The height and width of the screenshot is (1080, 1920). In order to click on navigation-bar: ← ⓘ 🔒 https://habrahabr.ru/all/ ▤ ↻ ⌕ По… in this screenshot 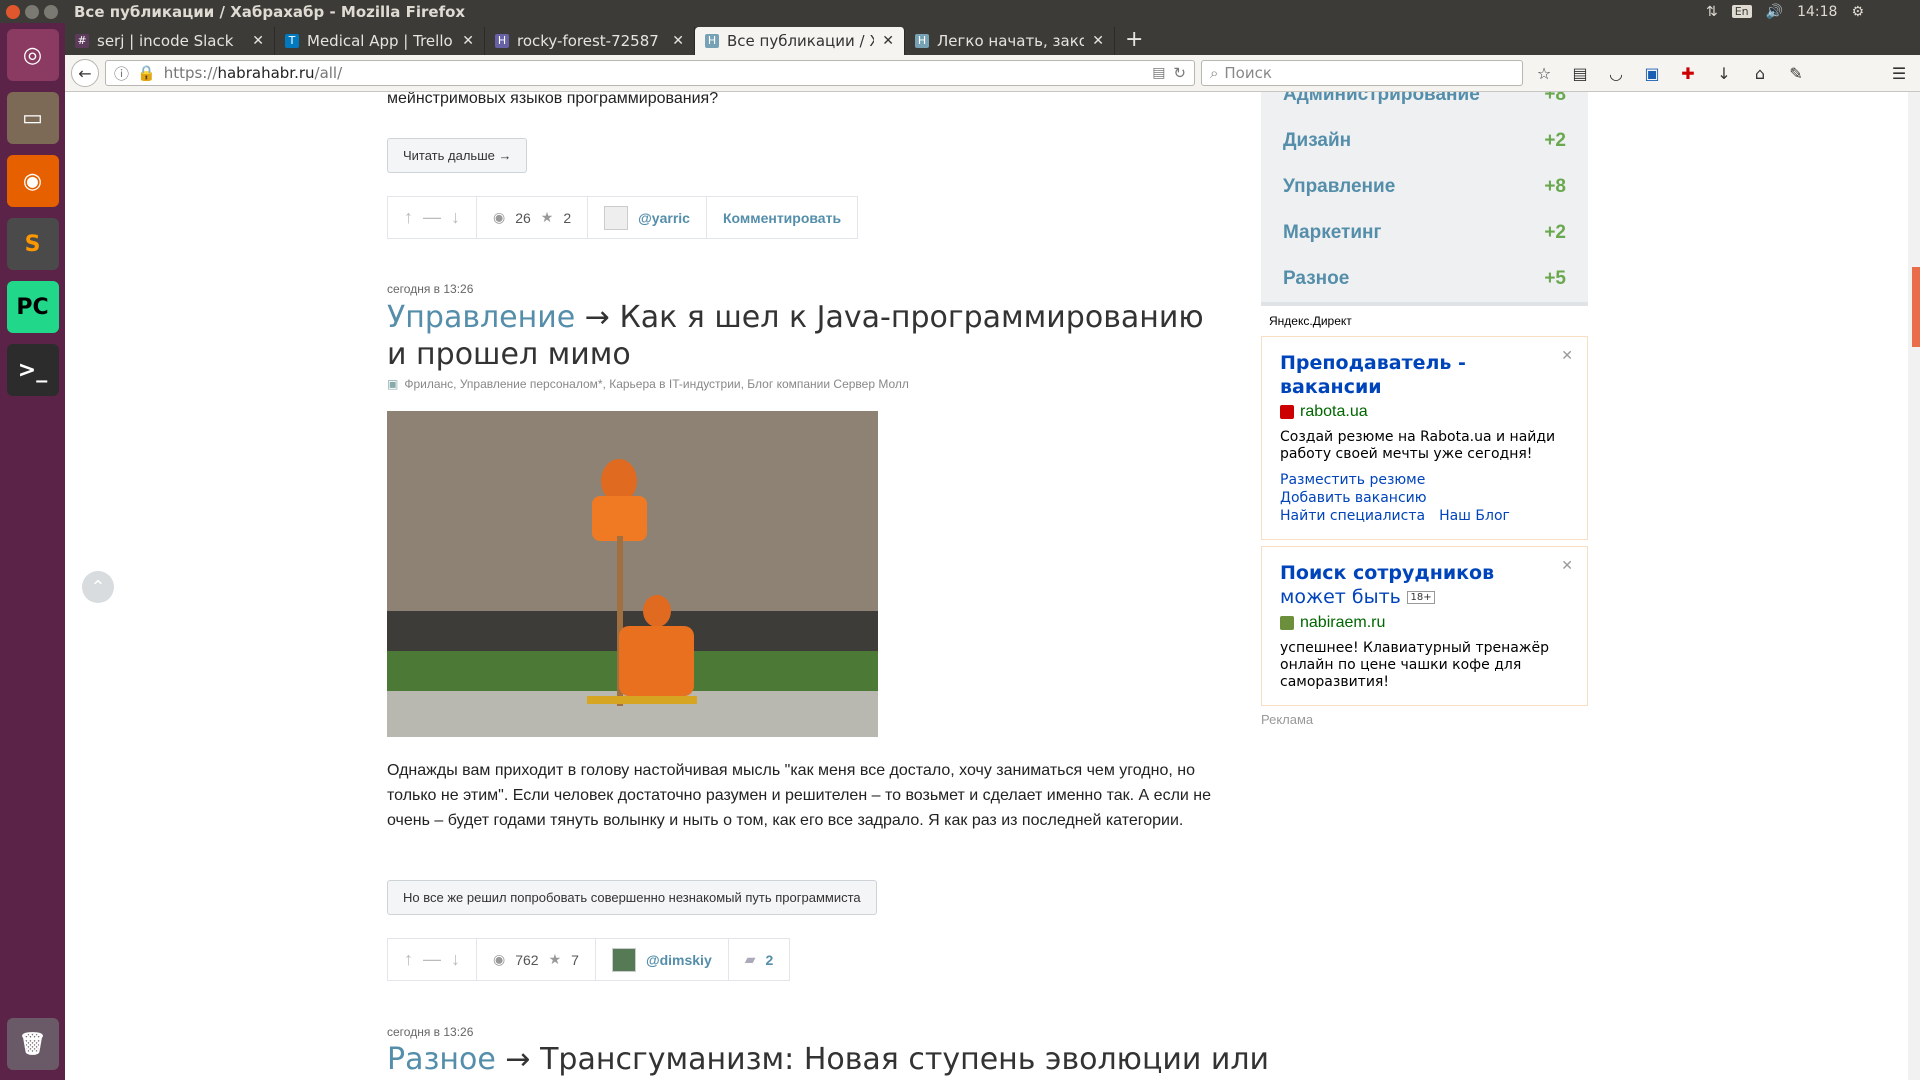, I will do `click(992, 73)`.